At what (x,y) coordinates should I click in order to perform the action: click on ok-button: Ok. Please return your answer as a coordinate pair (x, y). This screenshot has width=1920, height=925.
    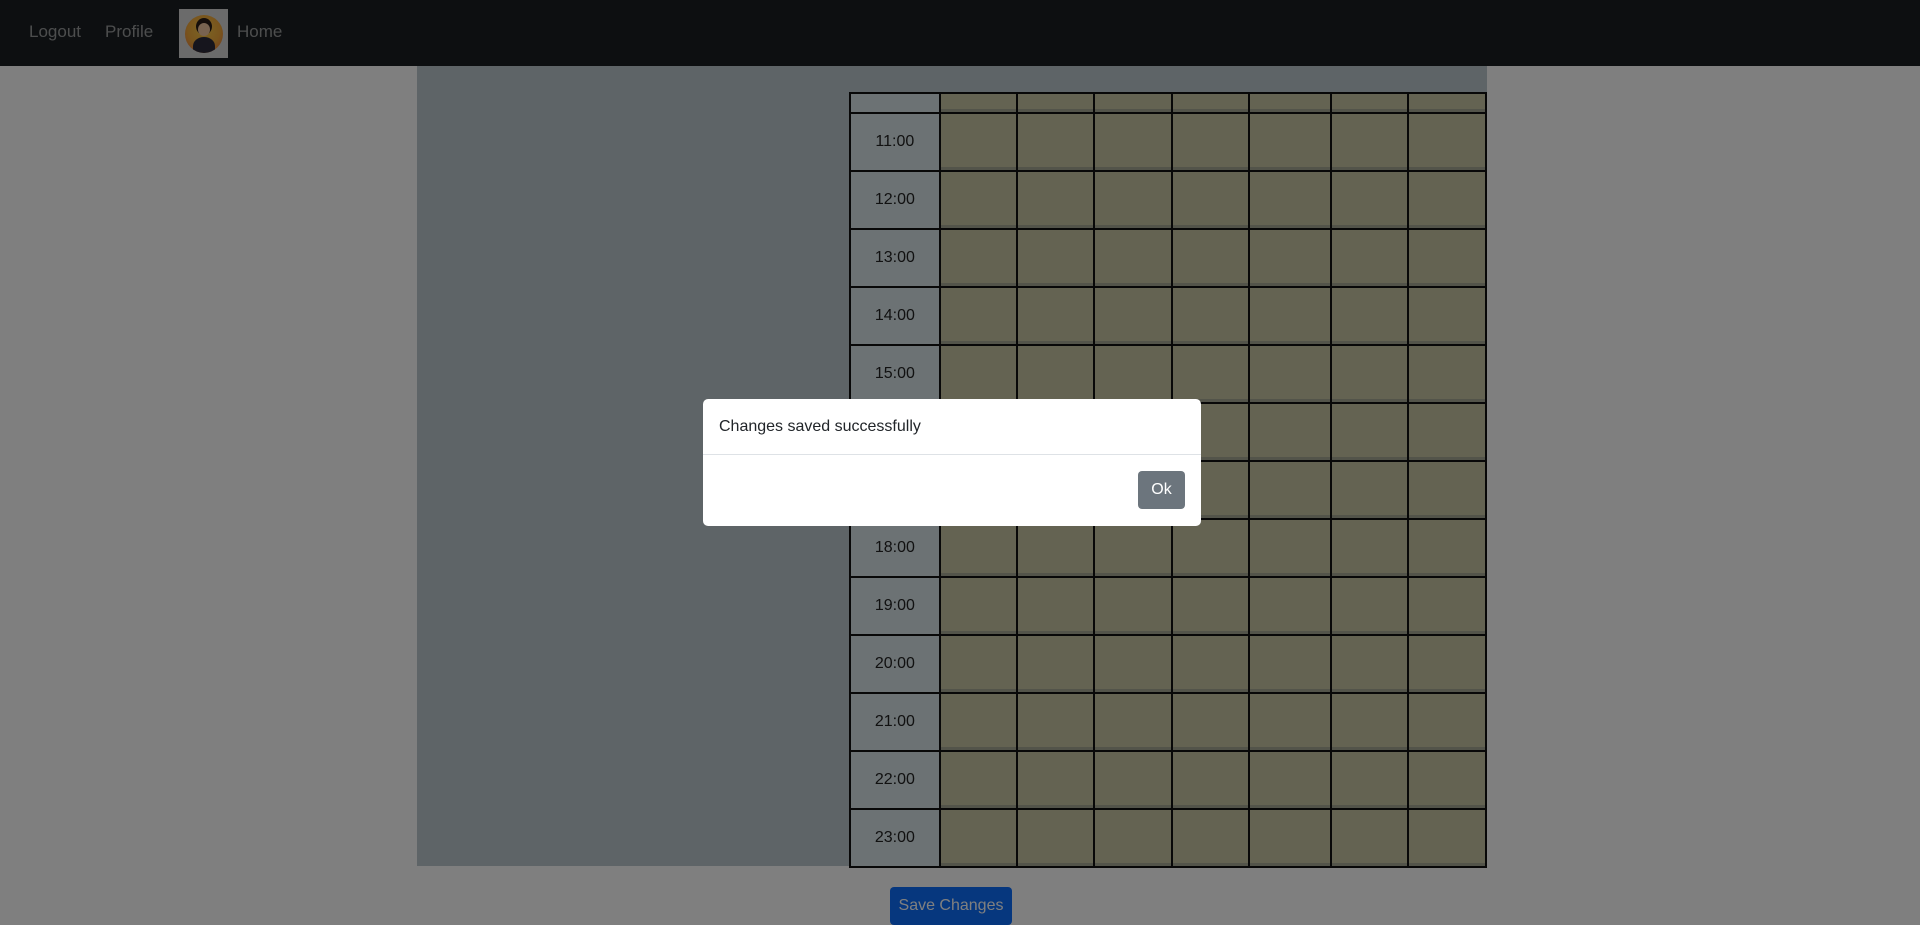
    Looking at the image, I should click on (1161, 490).